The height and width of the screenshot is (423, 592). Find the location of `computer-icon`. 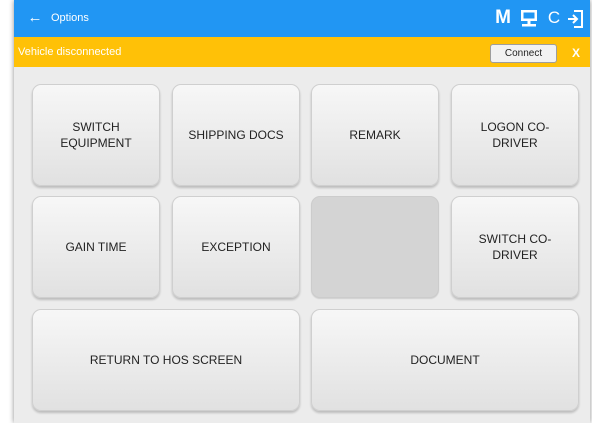

computer-icon is located at coordinates (529, 19).